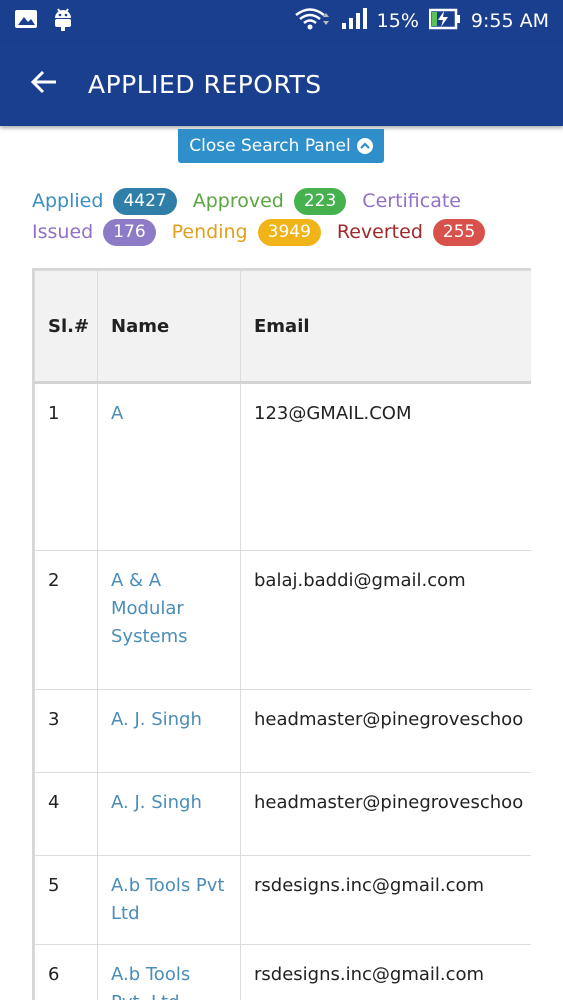 This screenshot has height=1000, width=563. I want to click on row-email: 123@GMAIL.COM, so click(385, 466).